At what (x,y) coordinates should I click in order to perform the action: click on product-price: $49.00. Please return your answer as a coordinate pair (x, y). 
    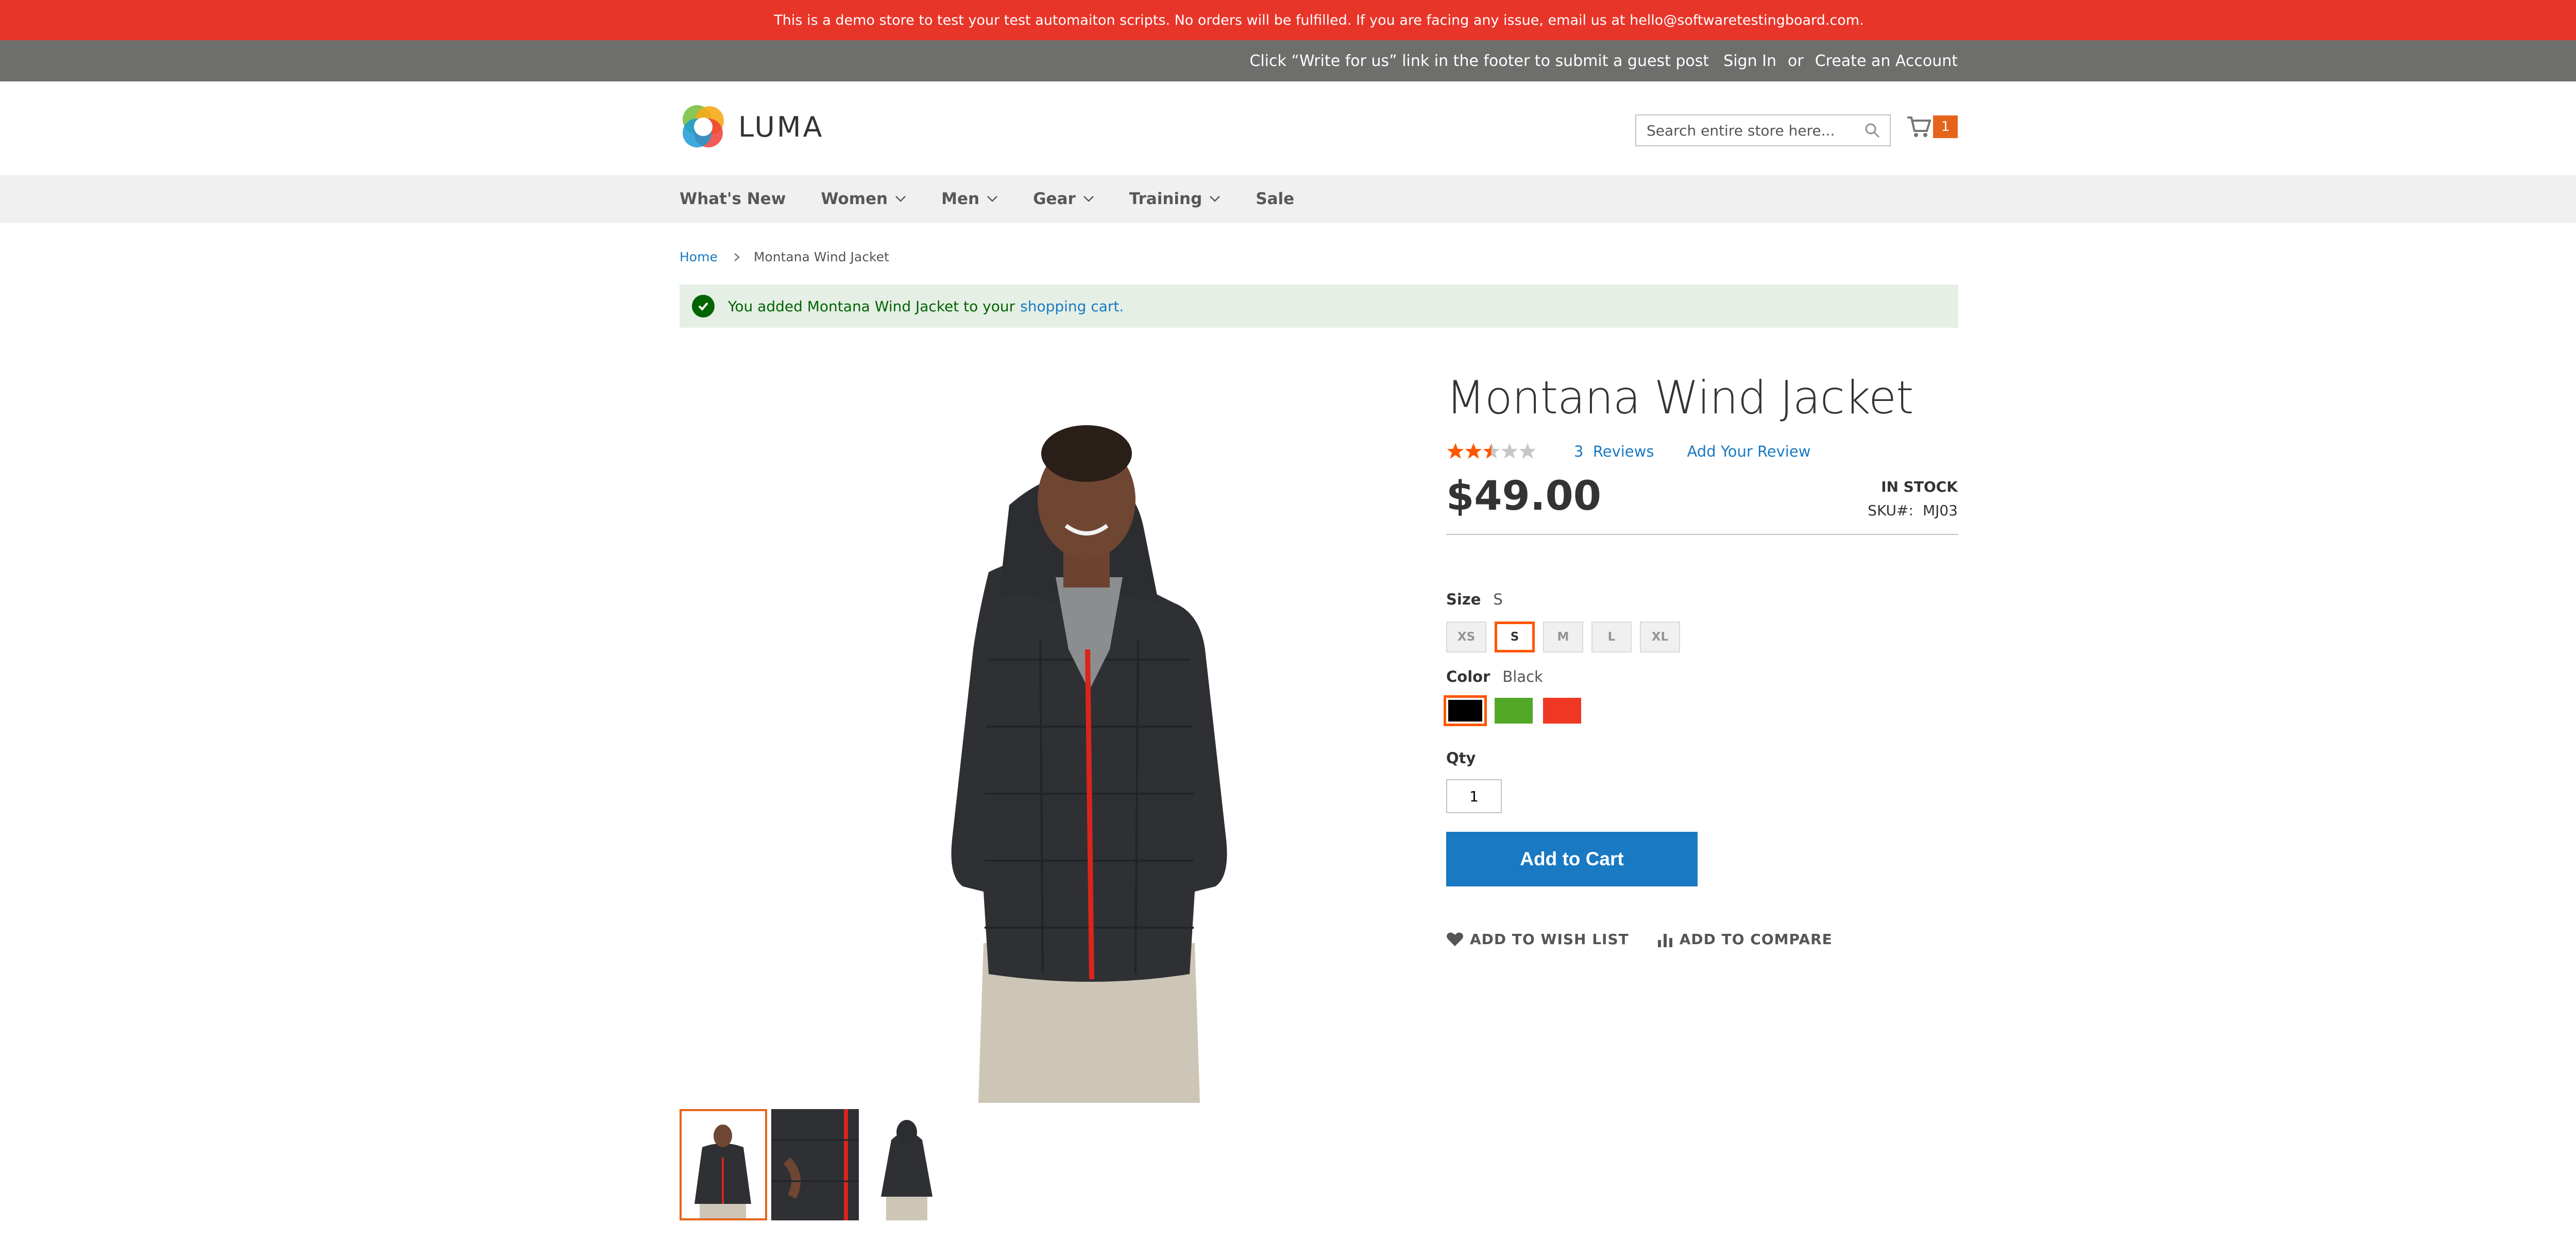
    Looking at the image, I should click on (1523, 496).